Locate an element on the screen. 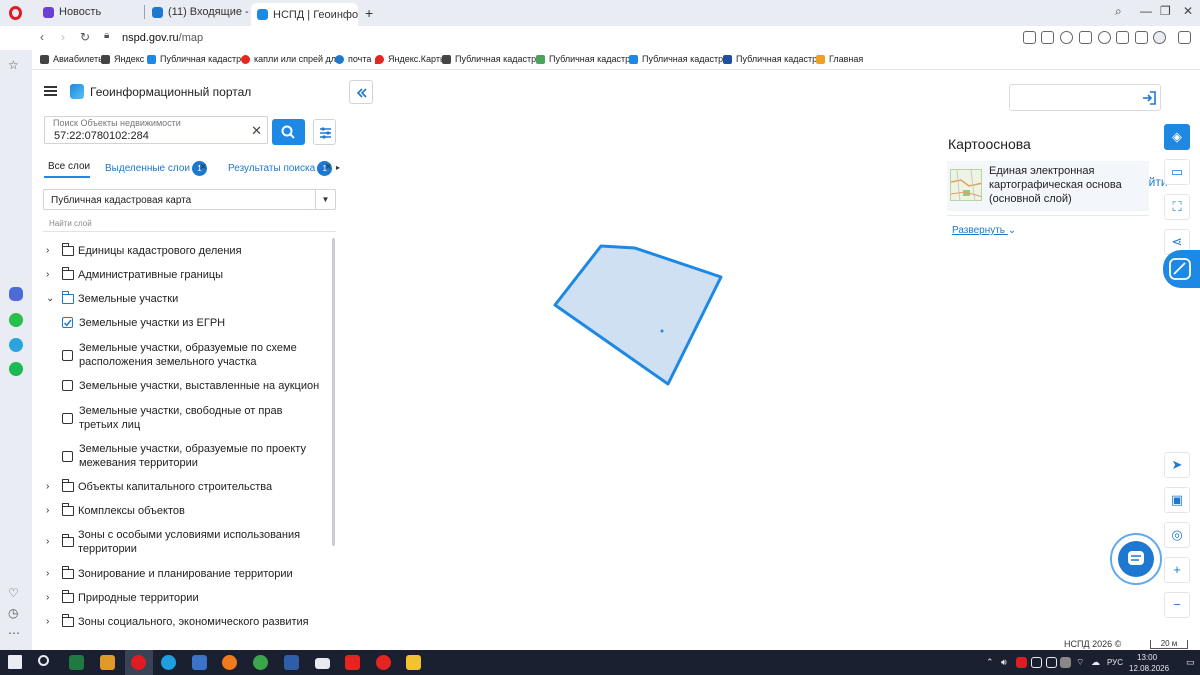 This screenshot has width=1200, height=675. word-icon is located at coordinates (199, 662).